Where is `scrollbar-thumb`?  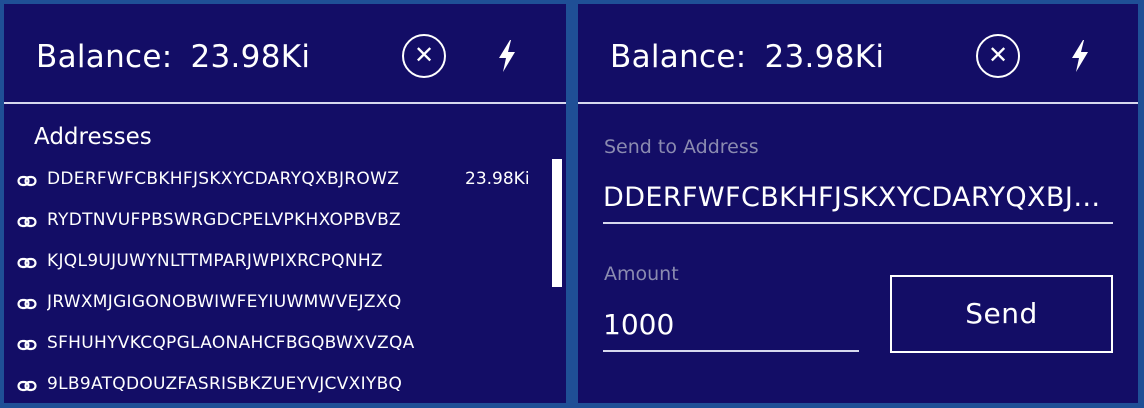
scrollbar-thumb is located at coordinates (557, 223).